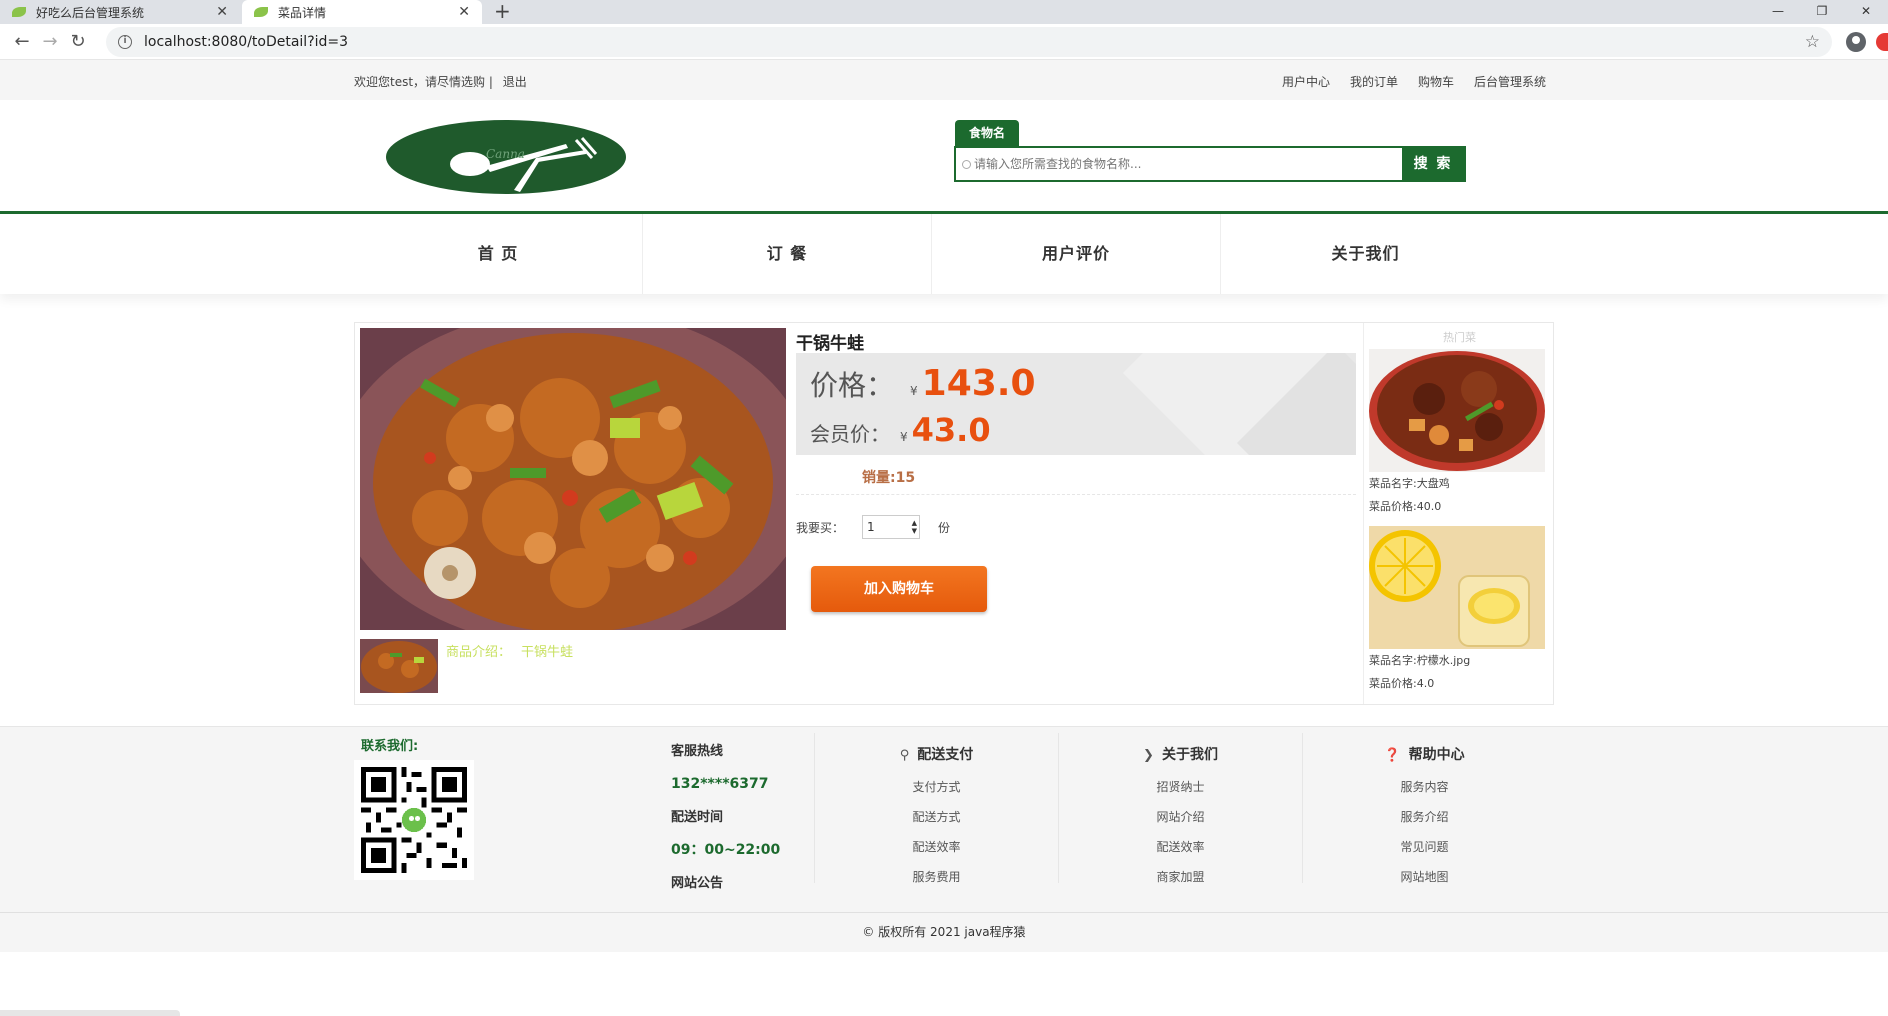 The image size is (1888, 1016). Describe the element at coordinates (944, 80) in the screenshot. I see `site-topbar: 欢迎您test，请尽情选购 | 退出 用户中心 我的订单 购物车 后台管理系统` at that location.